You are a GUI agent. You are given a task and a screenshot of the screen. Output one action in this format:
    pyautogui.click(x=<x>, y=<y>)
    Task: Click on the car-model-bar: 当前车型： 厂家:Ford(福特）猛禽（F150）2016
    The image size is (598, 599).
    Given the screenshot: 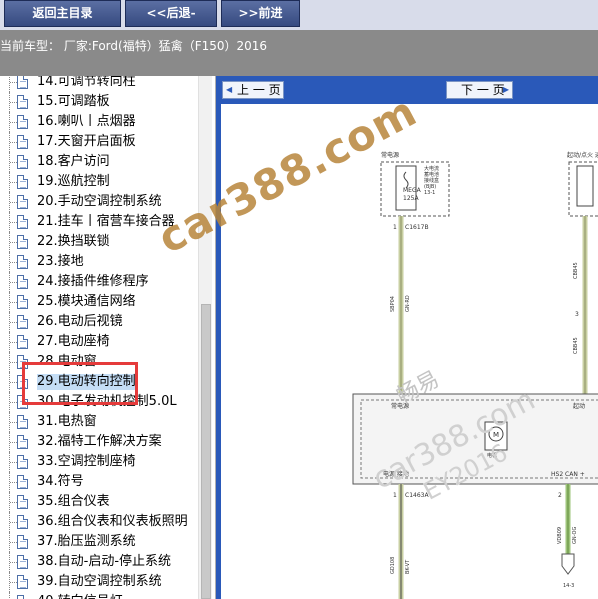 What is the action you would take?
    pyautogui.click(x=299, y=53)
    